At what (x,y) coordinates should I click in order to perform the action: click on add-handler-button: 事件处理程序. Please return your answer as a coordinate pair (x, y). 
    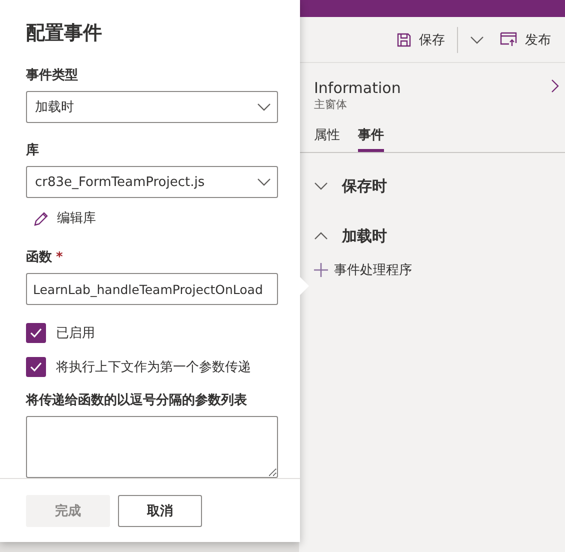
    Looking at the image, I should click on (363, 270).